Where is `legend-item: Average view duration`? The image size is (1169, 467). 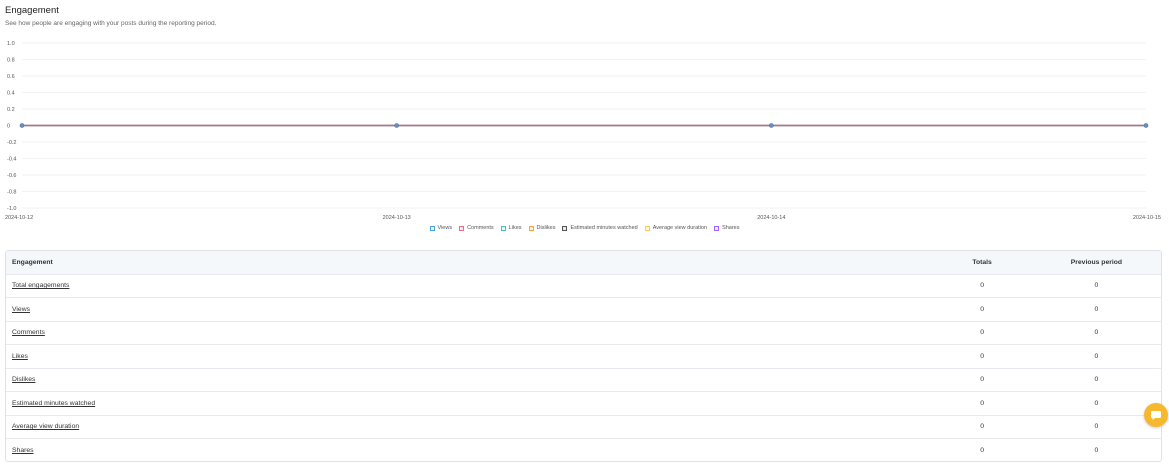 legend-item: Average view duration is located at coordinates (676, 228).